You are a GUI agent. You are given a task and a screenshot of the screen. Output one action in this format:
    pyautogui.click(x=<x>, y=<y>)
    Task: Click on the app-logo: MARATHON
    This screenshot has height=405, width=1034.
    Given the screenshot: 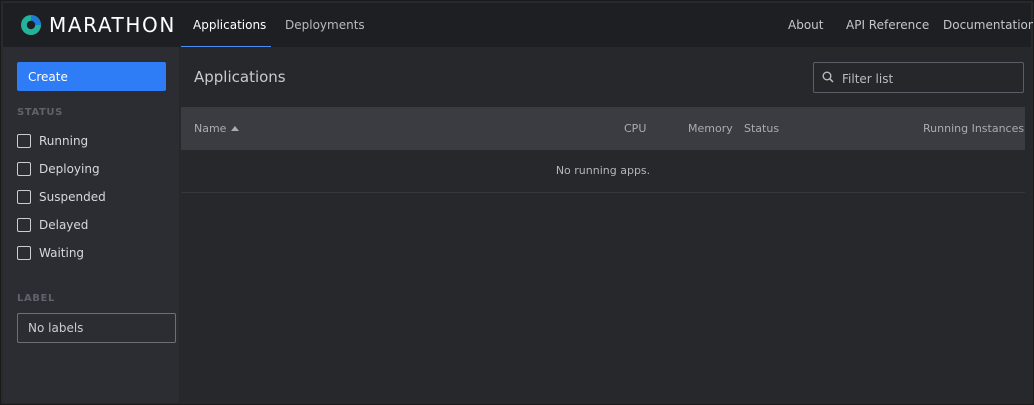 What is the action you would take?
    pyautogui.click(x=98, y=25)
    